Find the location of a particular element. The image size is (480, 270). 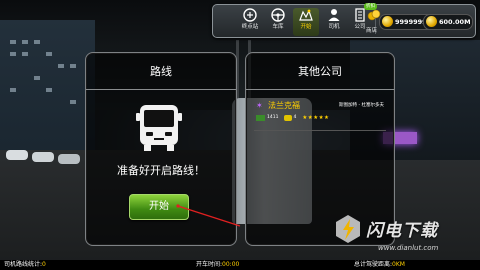

route-stats: 司机路线统计:0 is located at coordinates (25, 265).